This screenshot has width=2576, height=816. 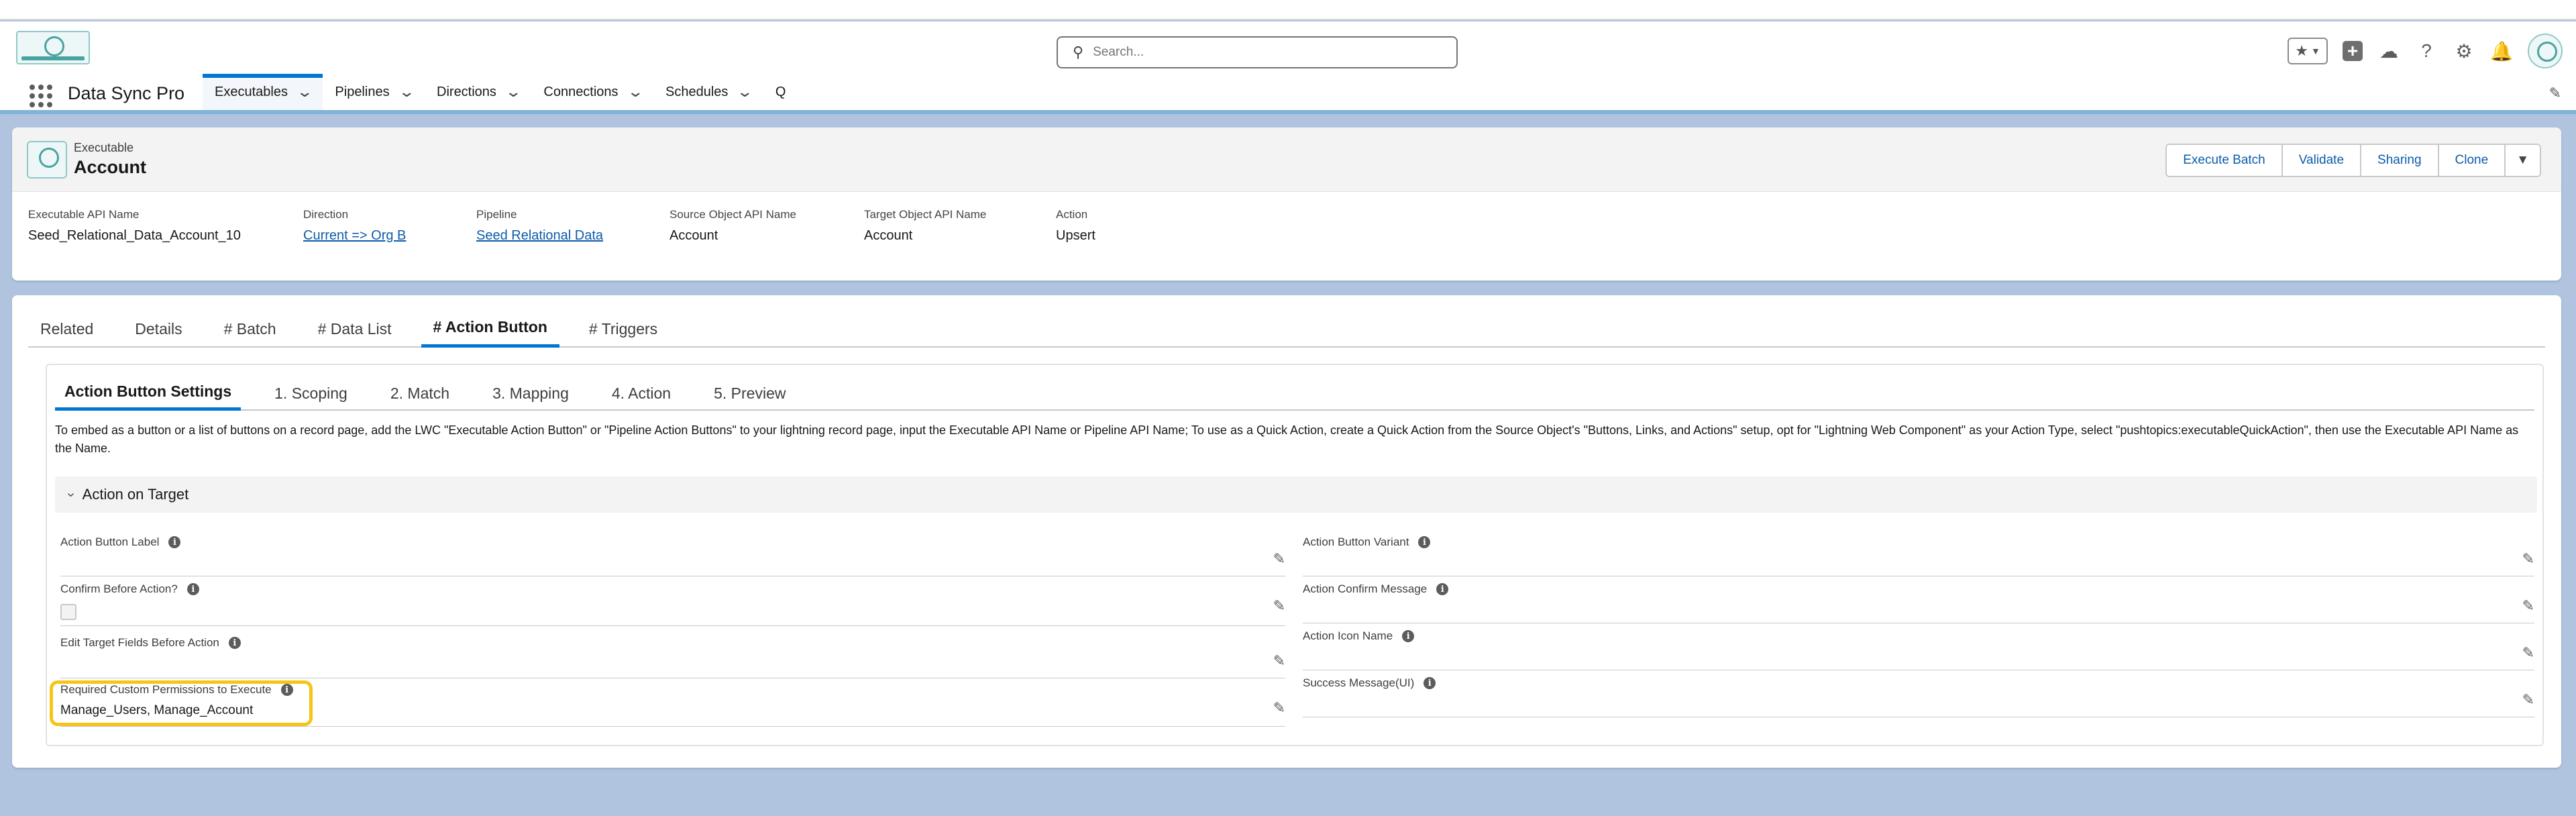 What do you see at coordinates (362, 91) in the screenshot?
I see `nav-tab-label: Pipelines` at bounding box center [362, 91].